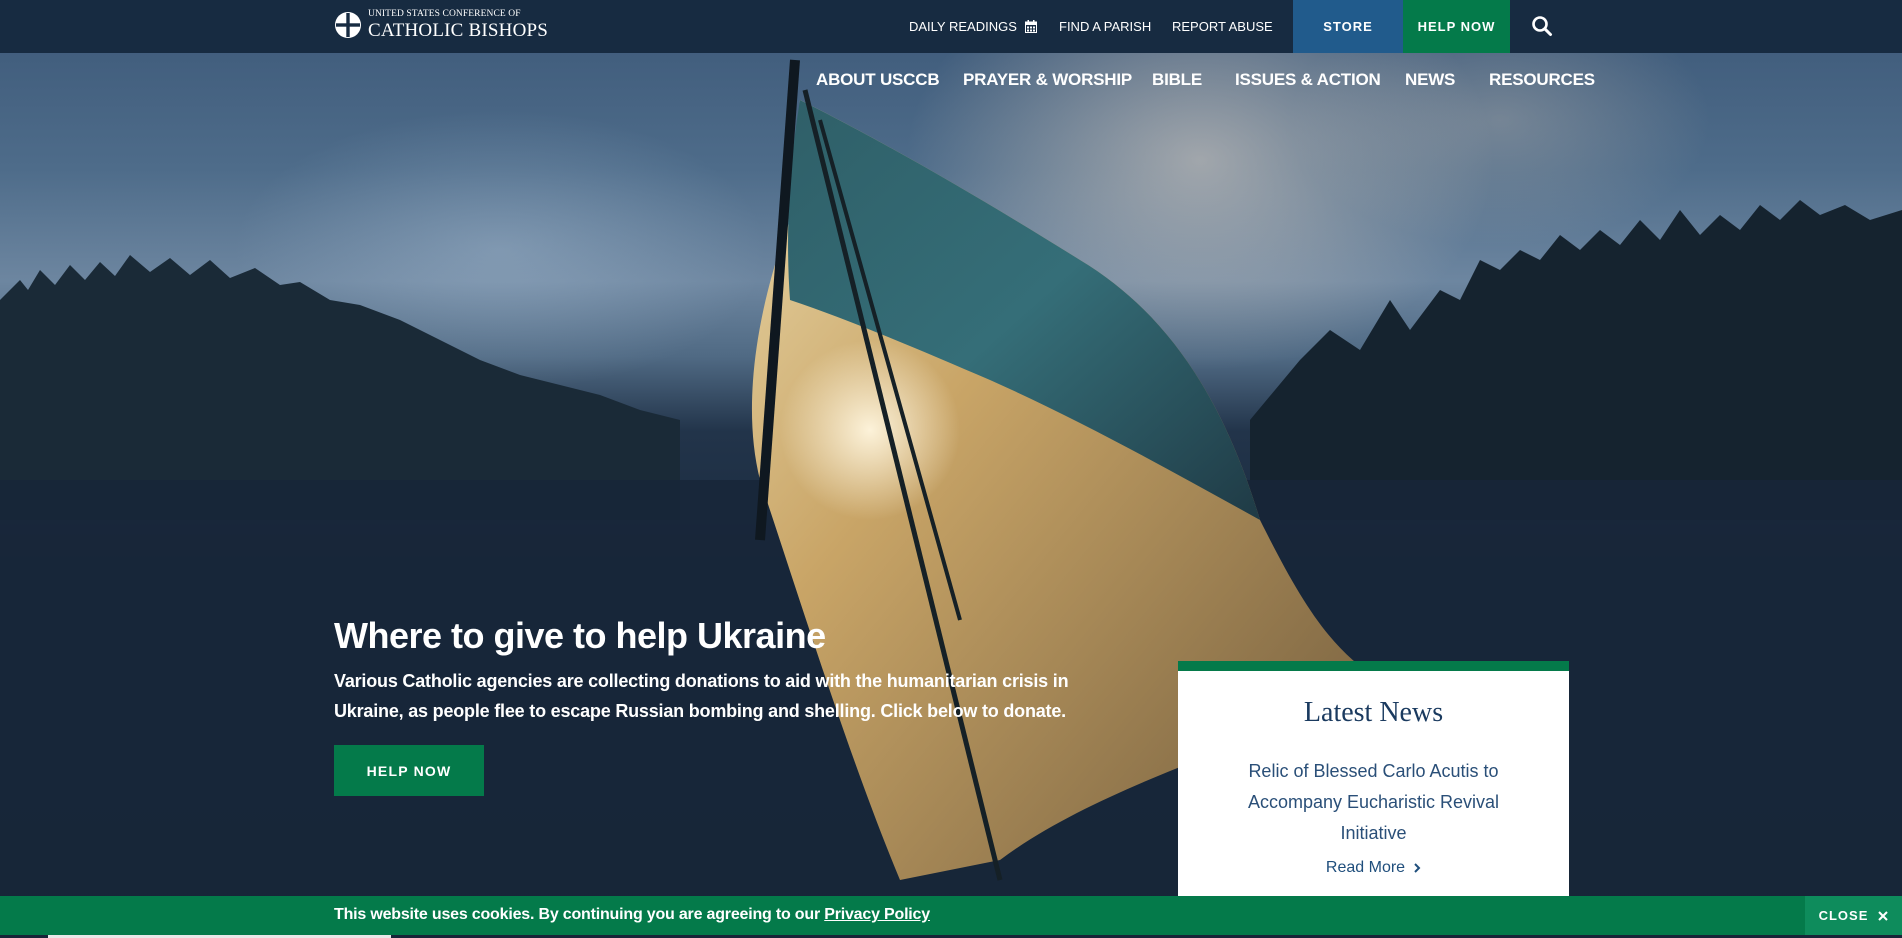  Describe the element at coordinates (580, 635) in the screenshot. I see `hero-title: Where to give to help Ukraine` at that location.